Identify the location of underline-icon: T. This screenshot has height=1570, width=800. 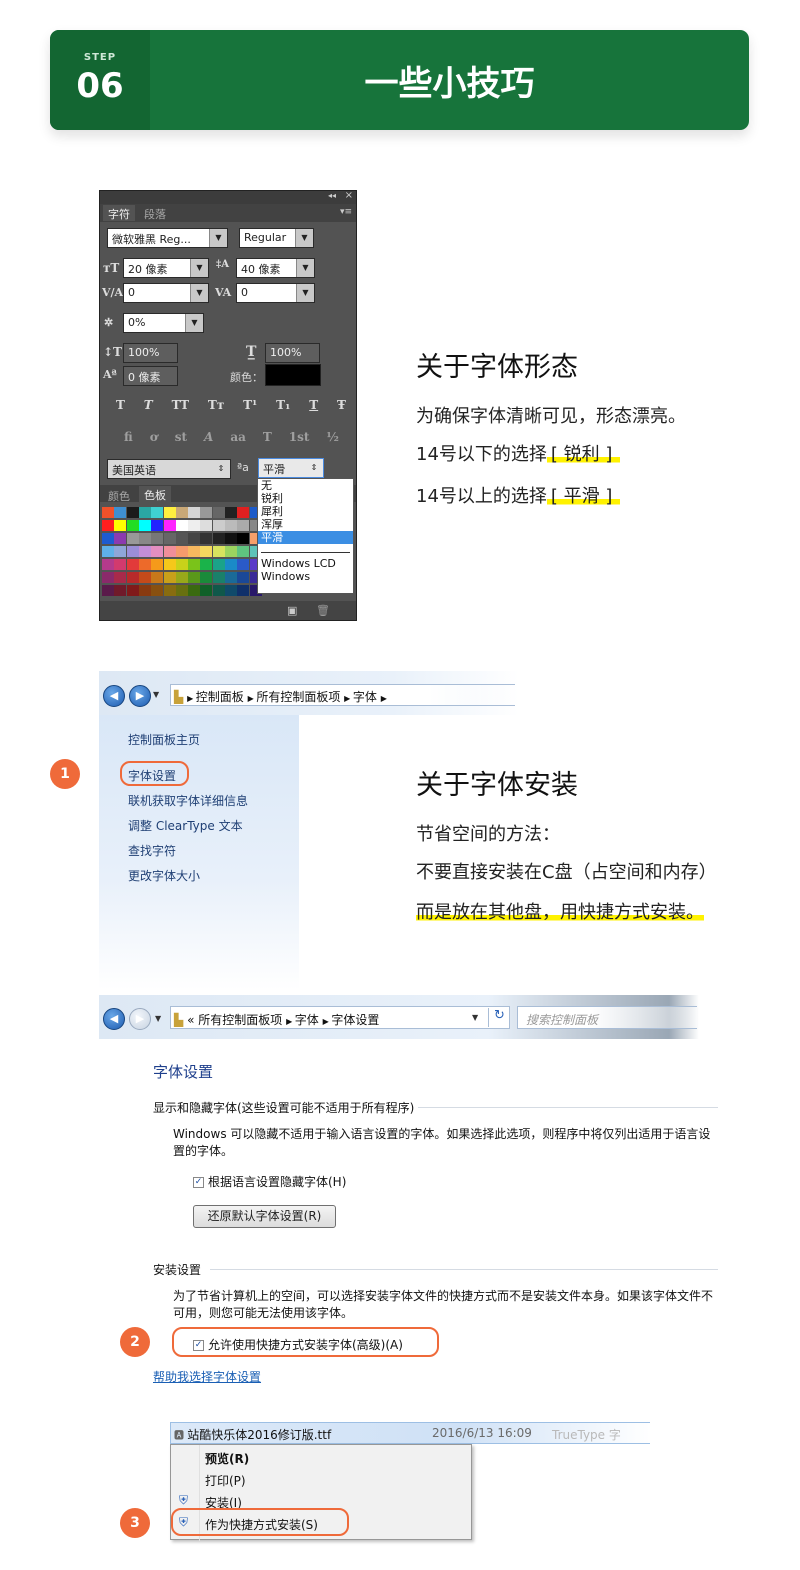
(313, 406).